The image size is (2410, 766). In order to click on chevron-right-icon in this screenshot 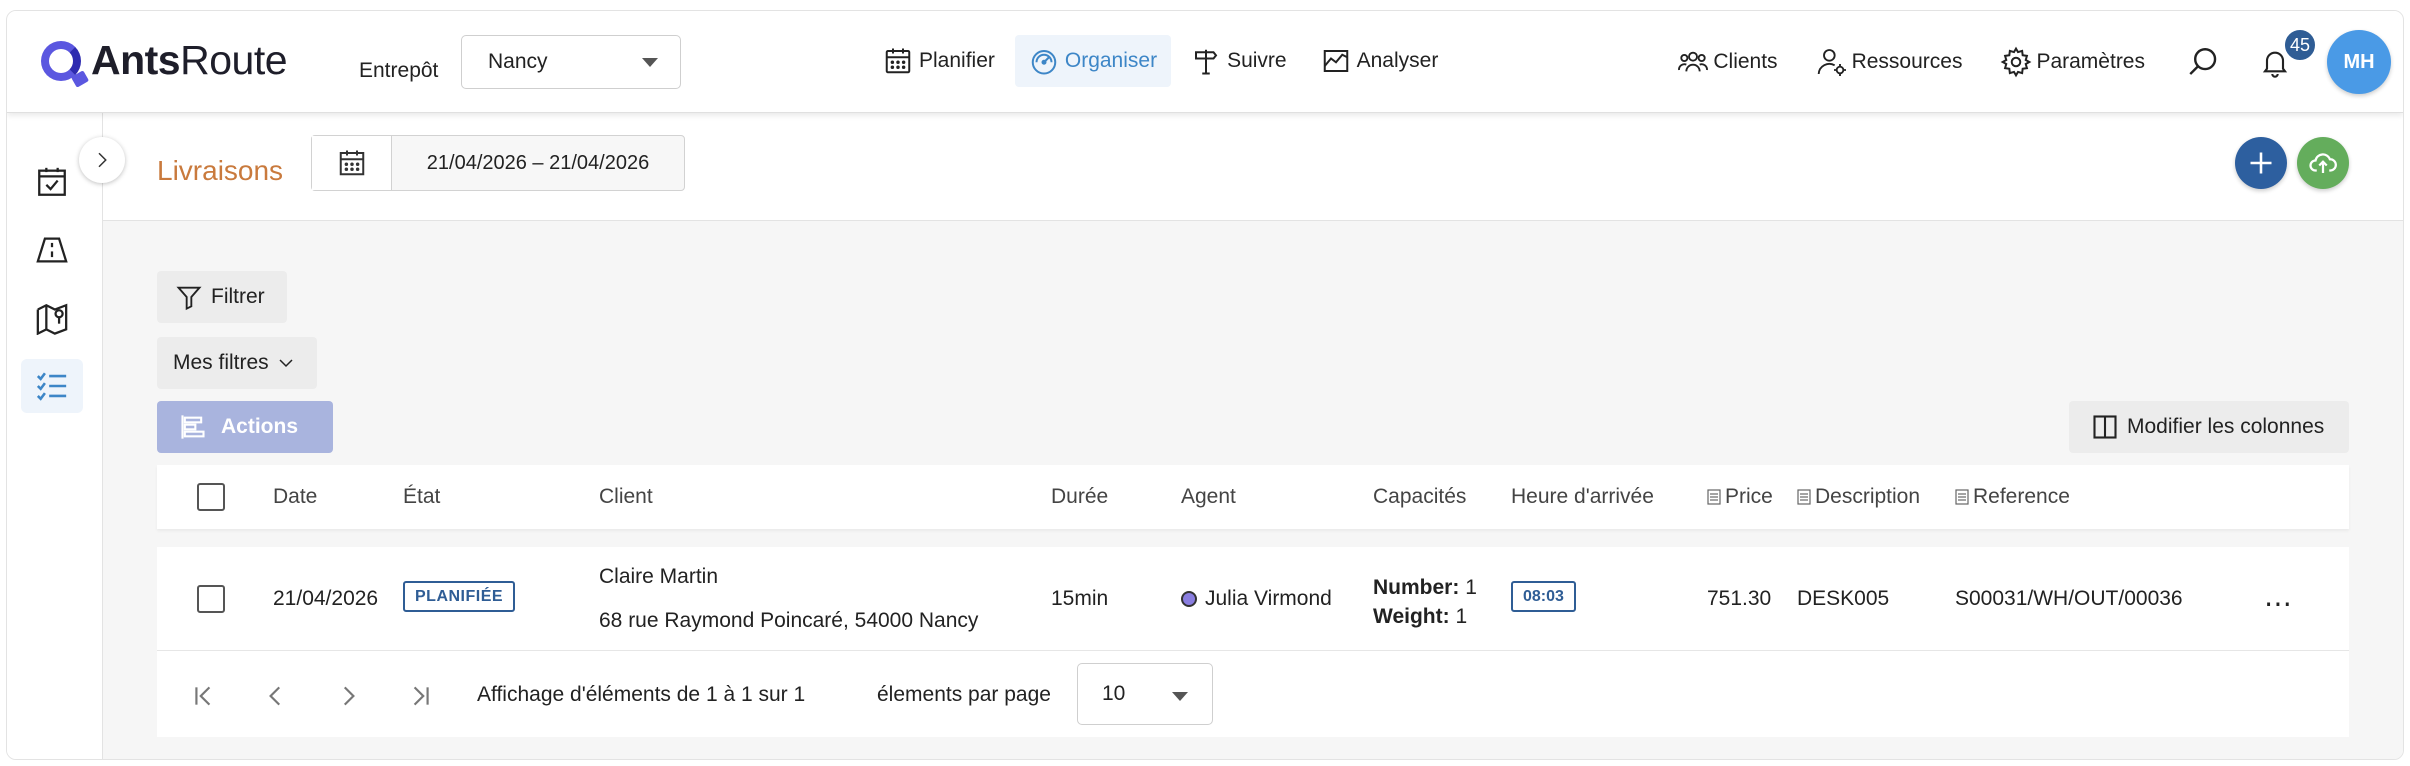, I will do `click(349, 696)`.